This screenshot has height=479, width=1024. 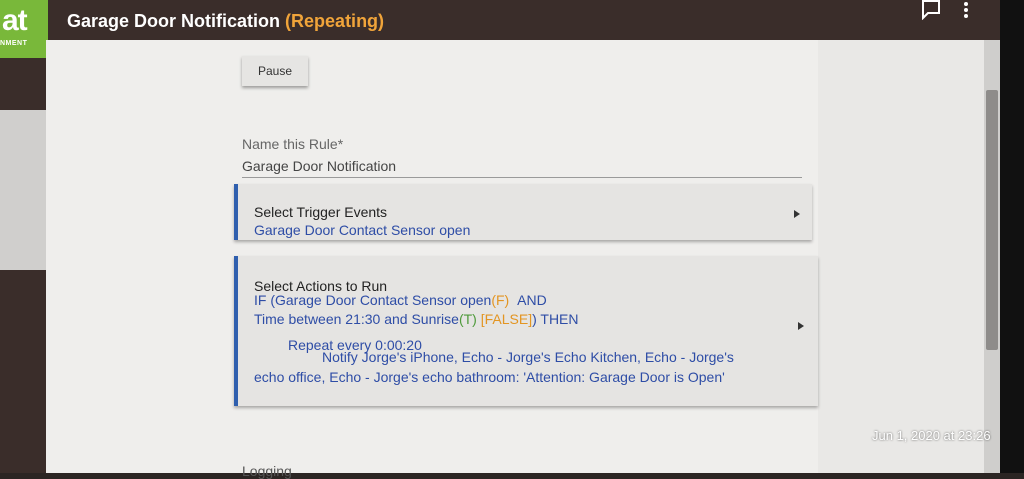 What do you see at coordinates (275, 71) in the screenshot?
I see `pause-button: Pause` at bounding box center [275, 71].